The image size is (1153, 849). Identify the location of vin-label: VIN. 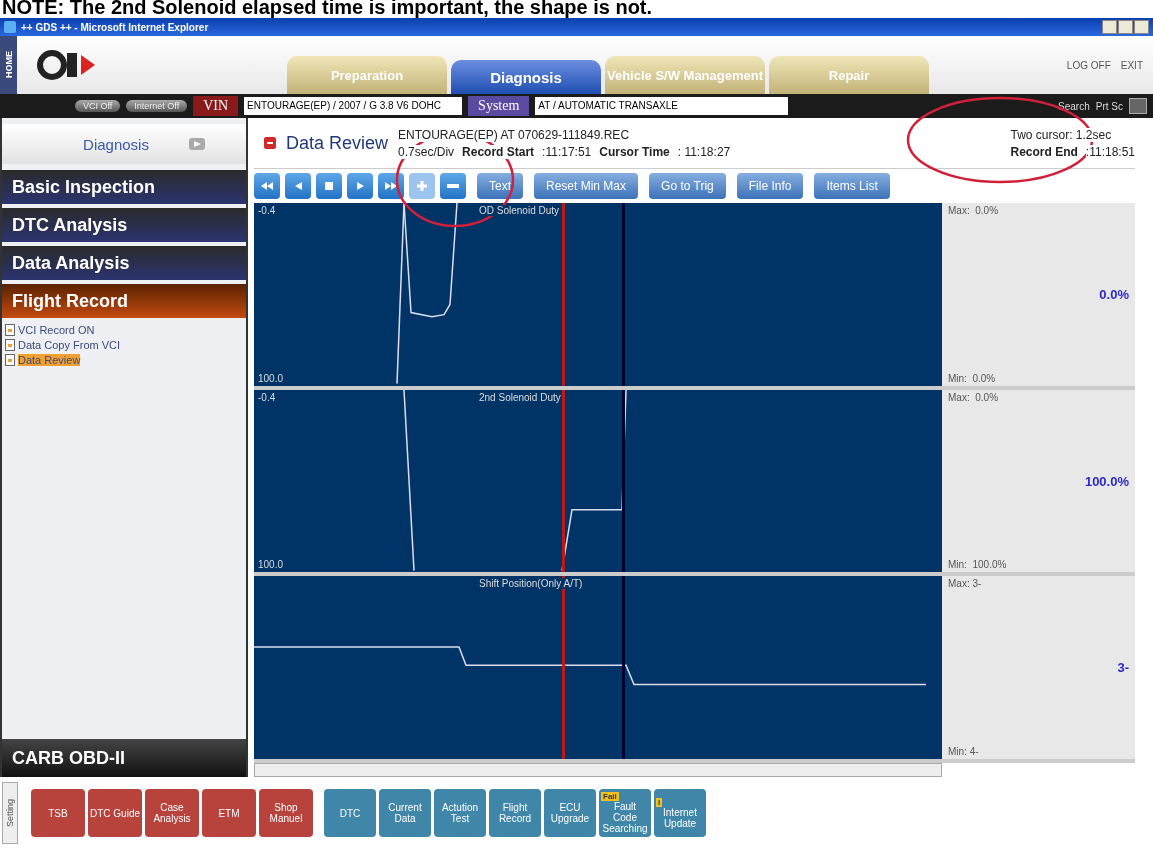
(216, 106).